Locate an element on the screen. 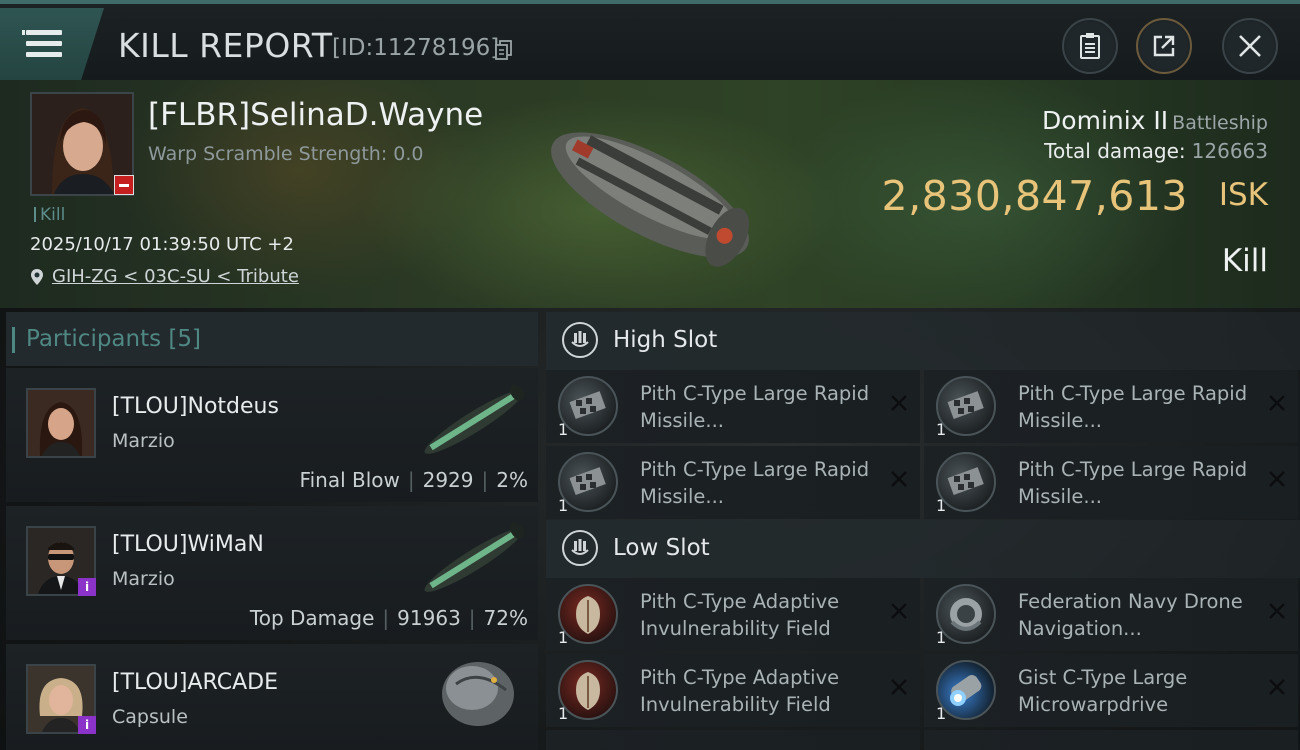 This screenshot has width=1300, height=750. warp-scramble-strength: Warp Scramble Strength: 0.0 is located at coordinates (286, 154).